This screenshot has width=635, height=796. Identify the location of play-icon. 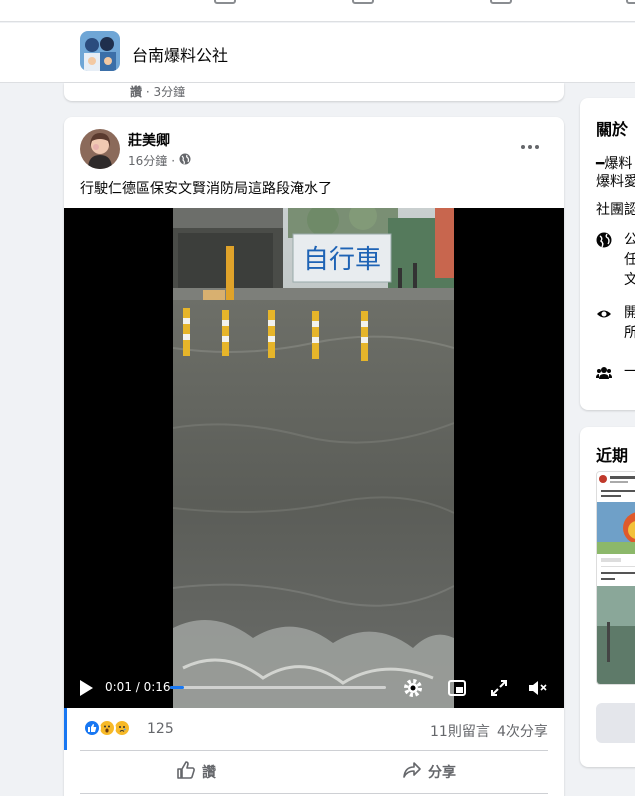
(86, 688).